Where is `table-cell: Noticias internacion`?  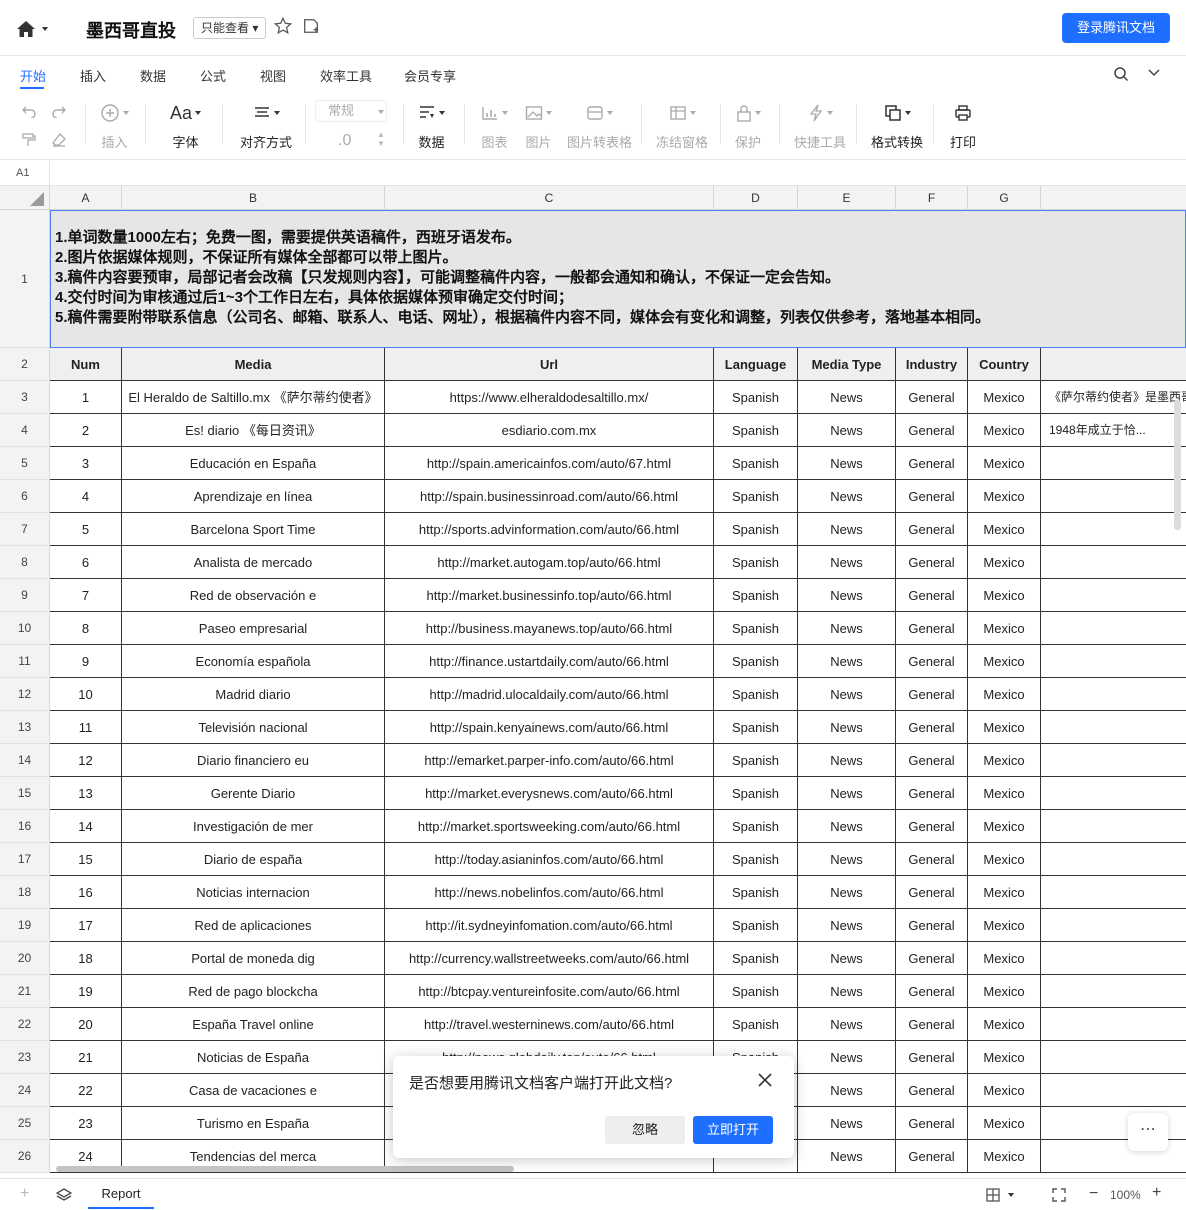 table-cell: Noticias internacion is located at coordinates (253, 892).